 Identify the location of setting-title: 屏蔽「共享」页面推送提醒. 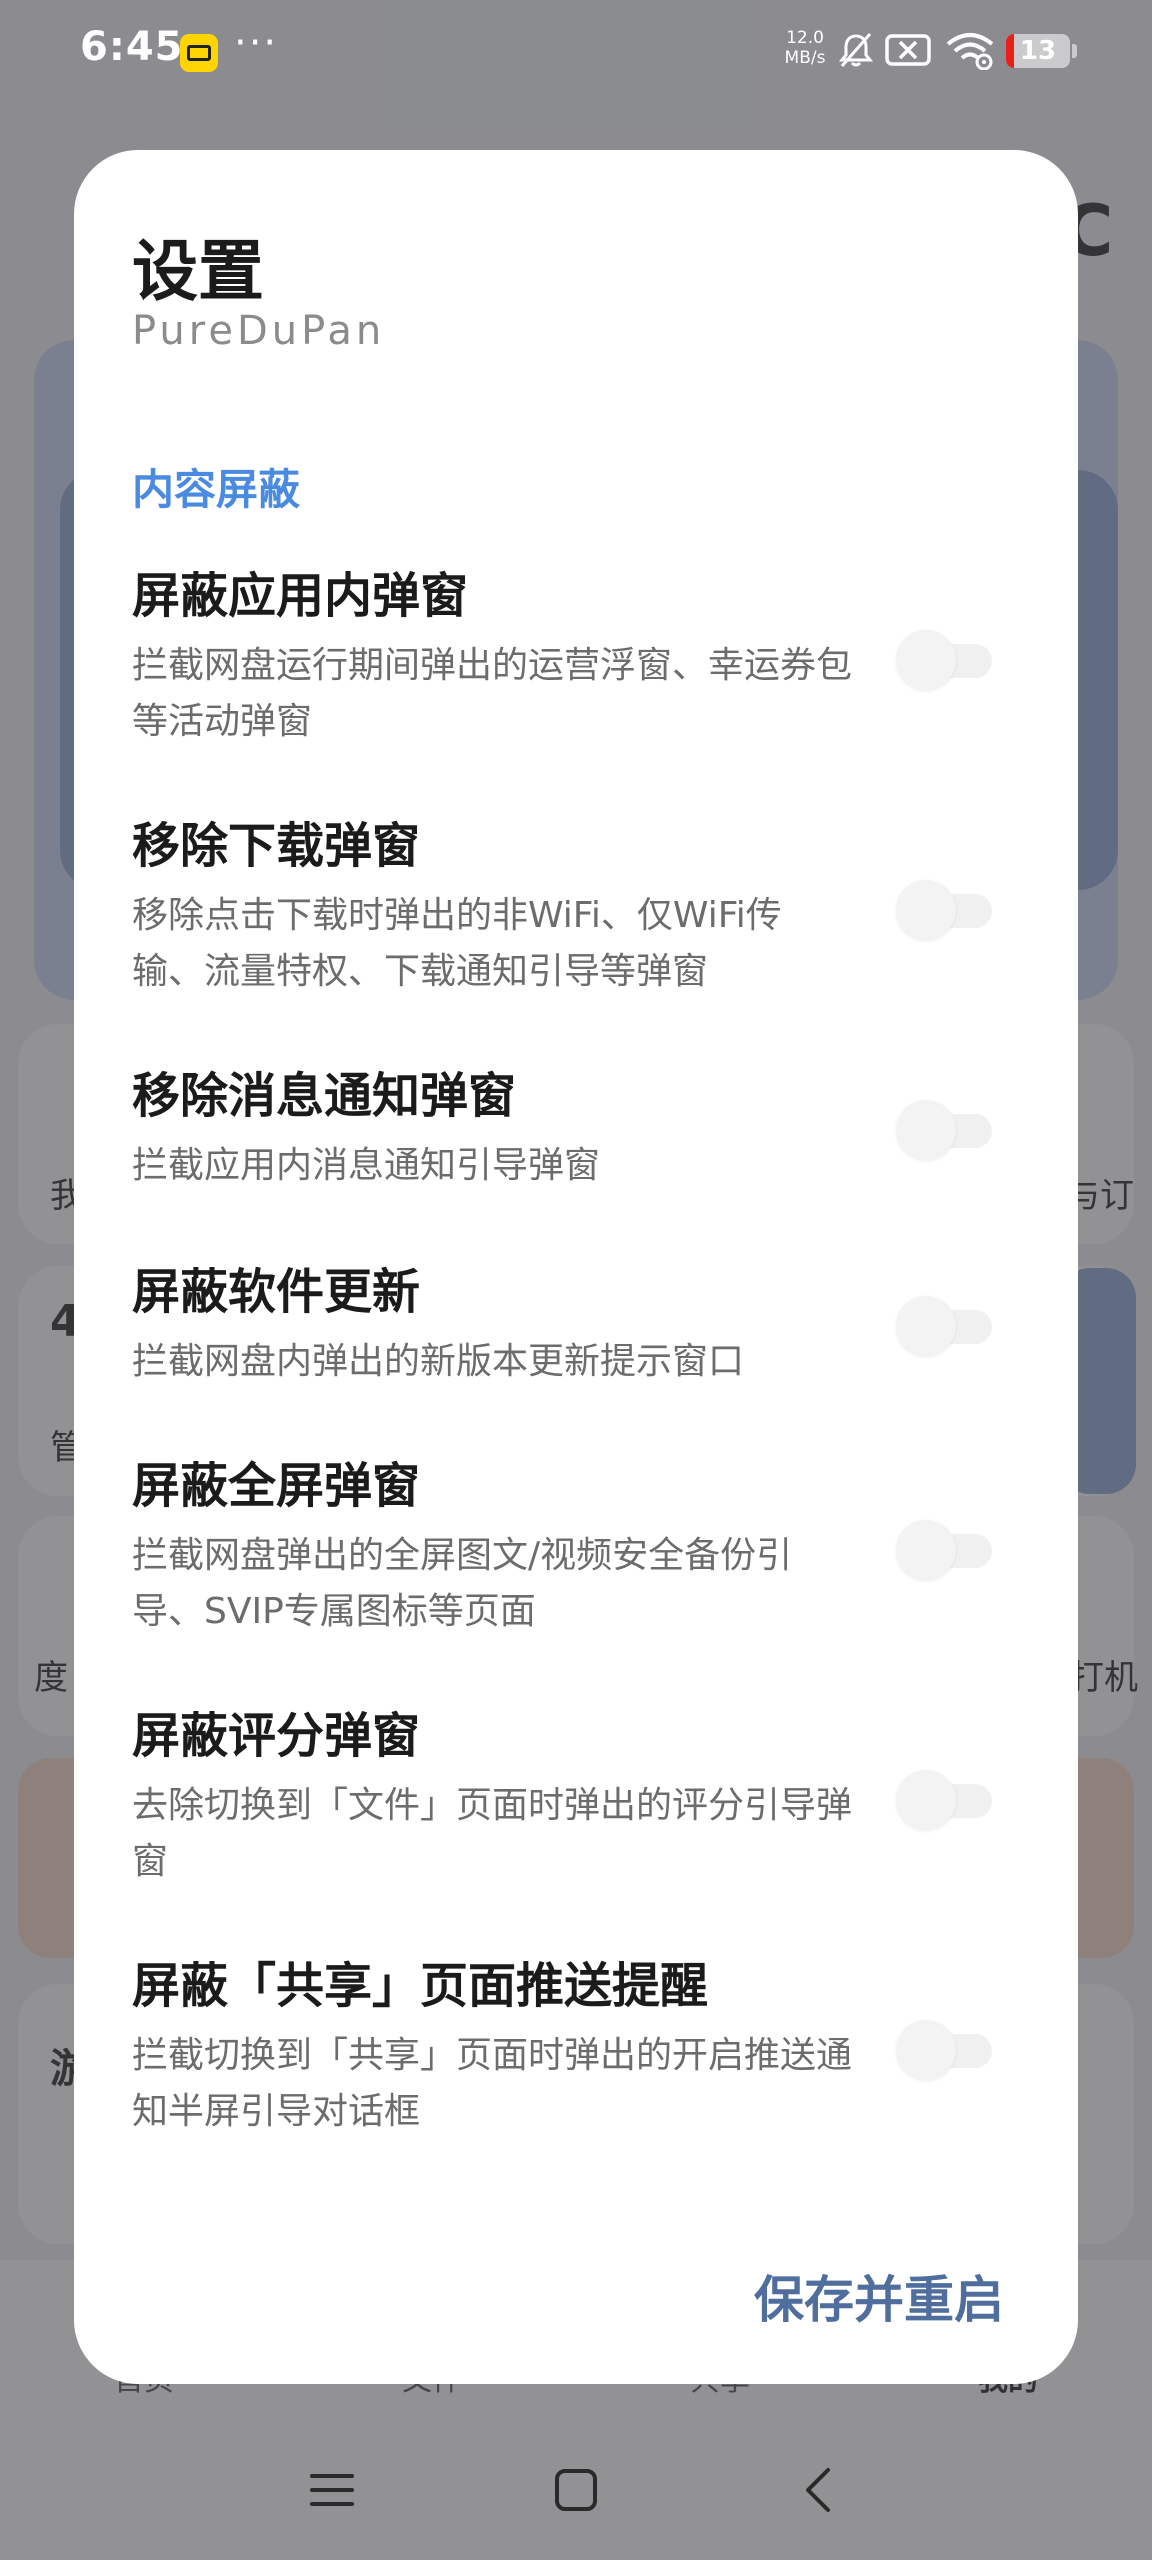
(420, 1986).